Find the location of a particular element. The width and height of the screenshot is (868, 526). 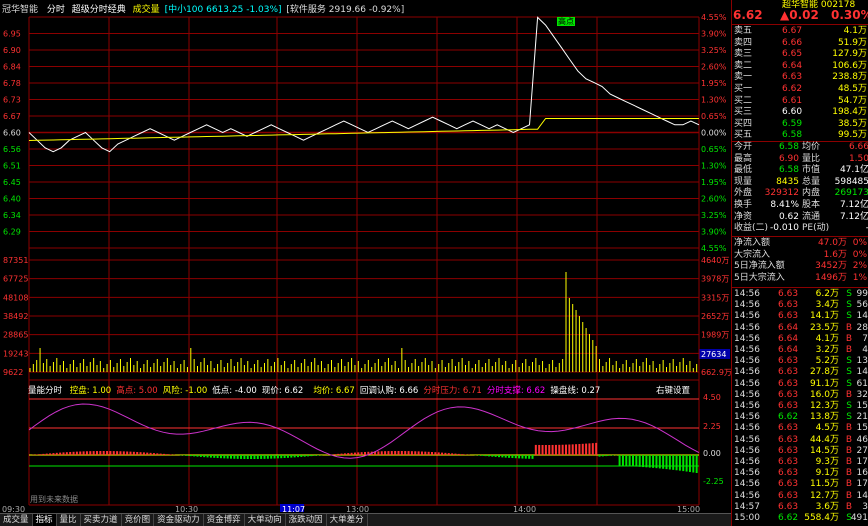

ask-level: 卖四 6.66 51.9万 is located at coordinates (800, 44).